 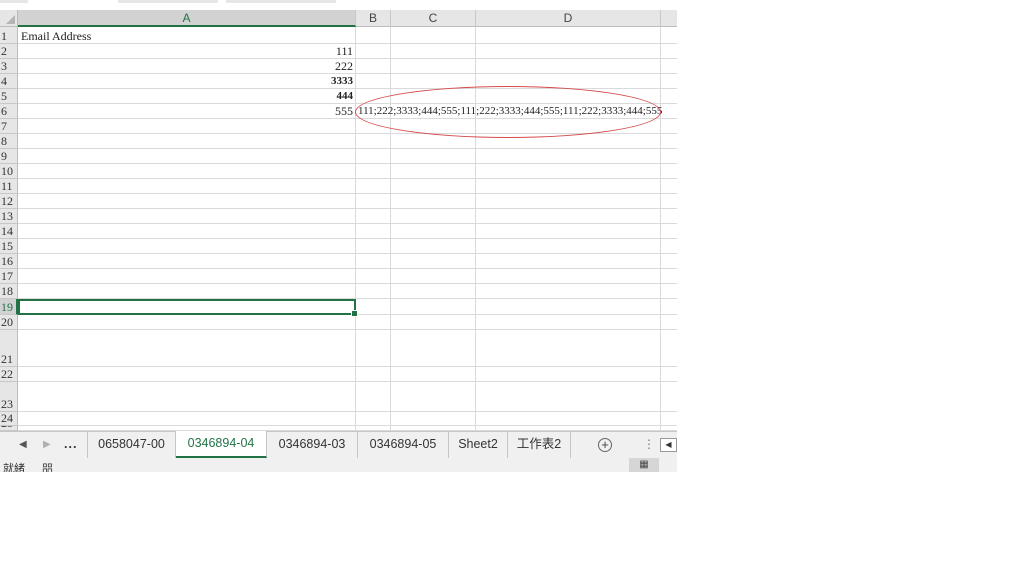 I want to click on row-header-19: 19, so click(x=9, y=307).